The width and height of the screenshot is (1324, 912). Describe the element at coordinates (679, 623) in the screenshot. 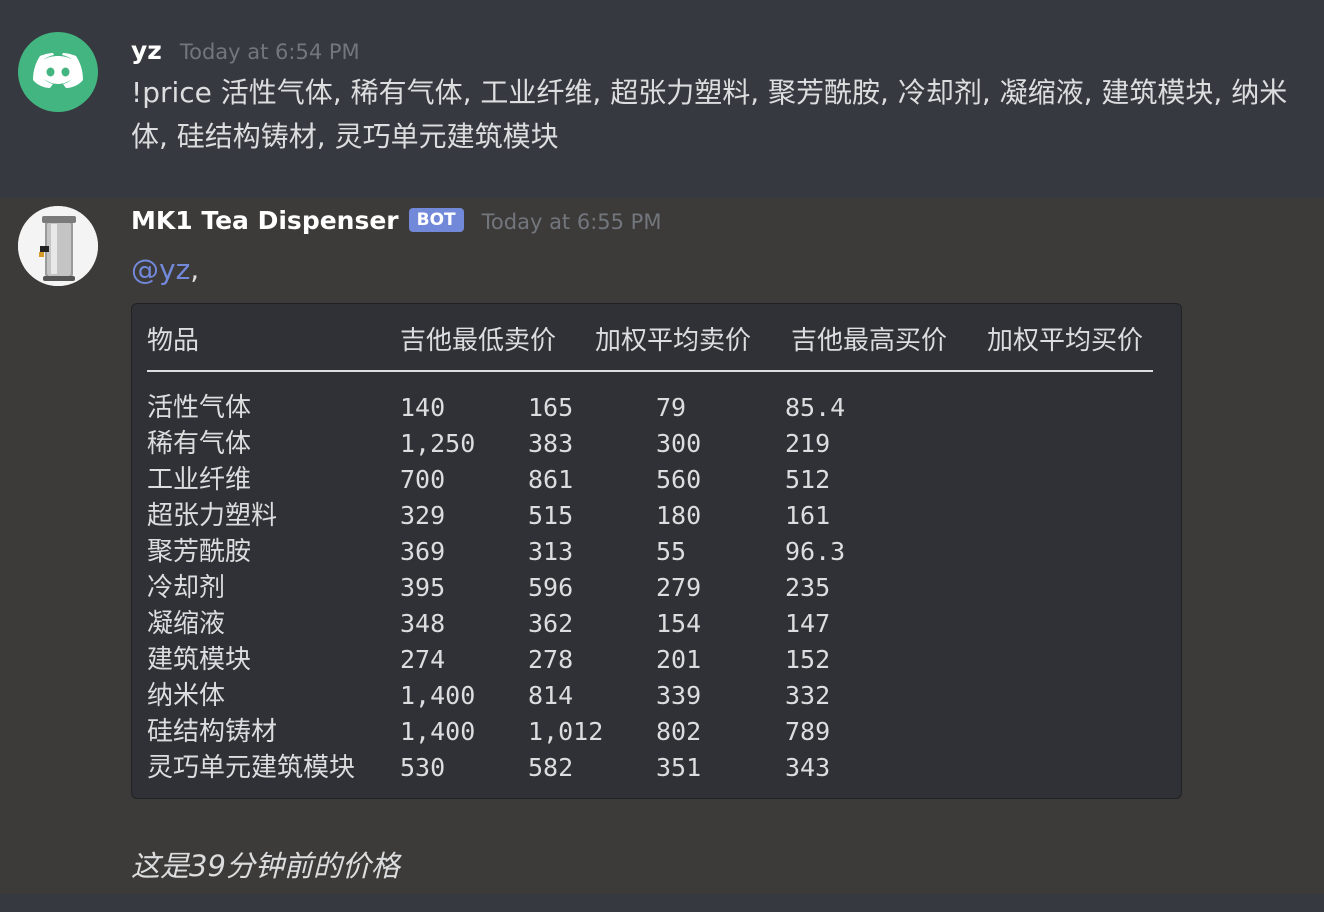

I see `price-cell: 154` at that location.